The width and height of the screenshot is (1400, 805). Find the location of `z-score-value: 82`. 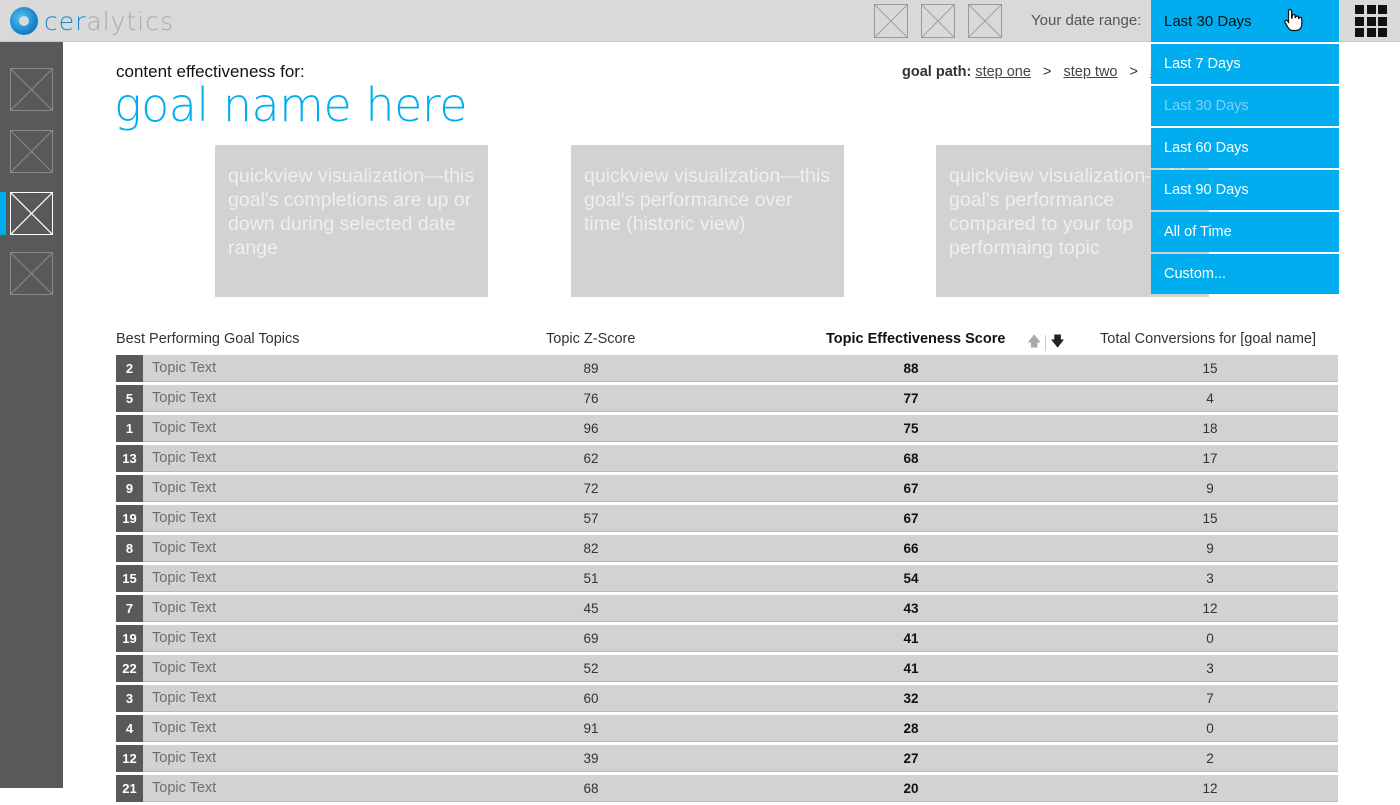

z-score-value: 82 is located at coordinates (591, 548).